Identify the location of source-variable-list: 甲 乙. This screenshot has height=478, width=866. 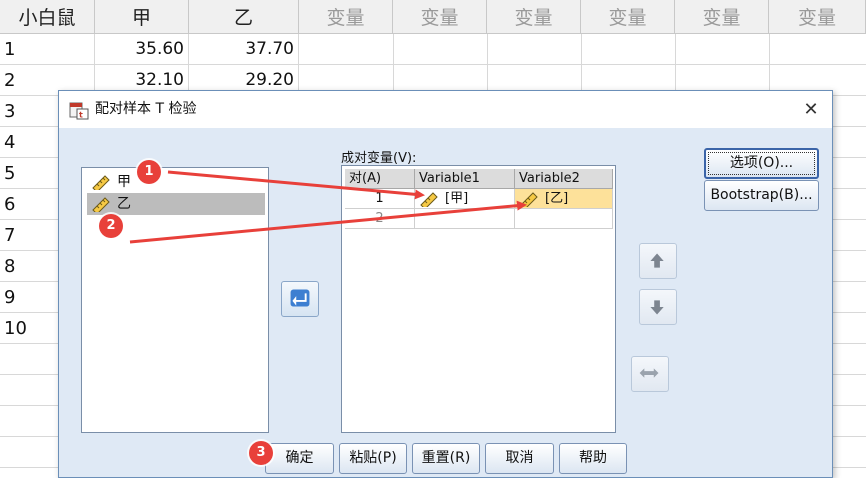
(175, 300).